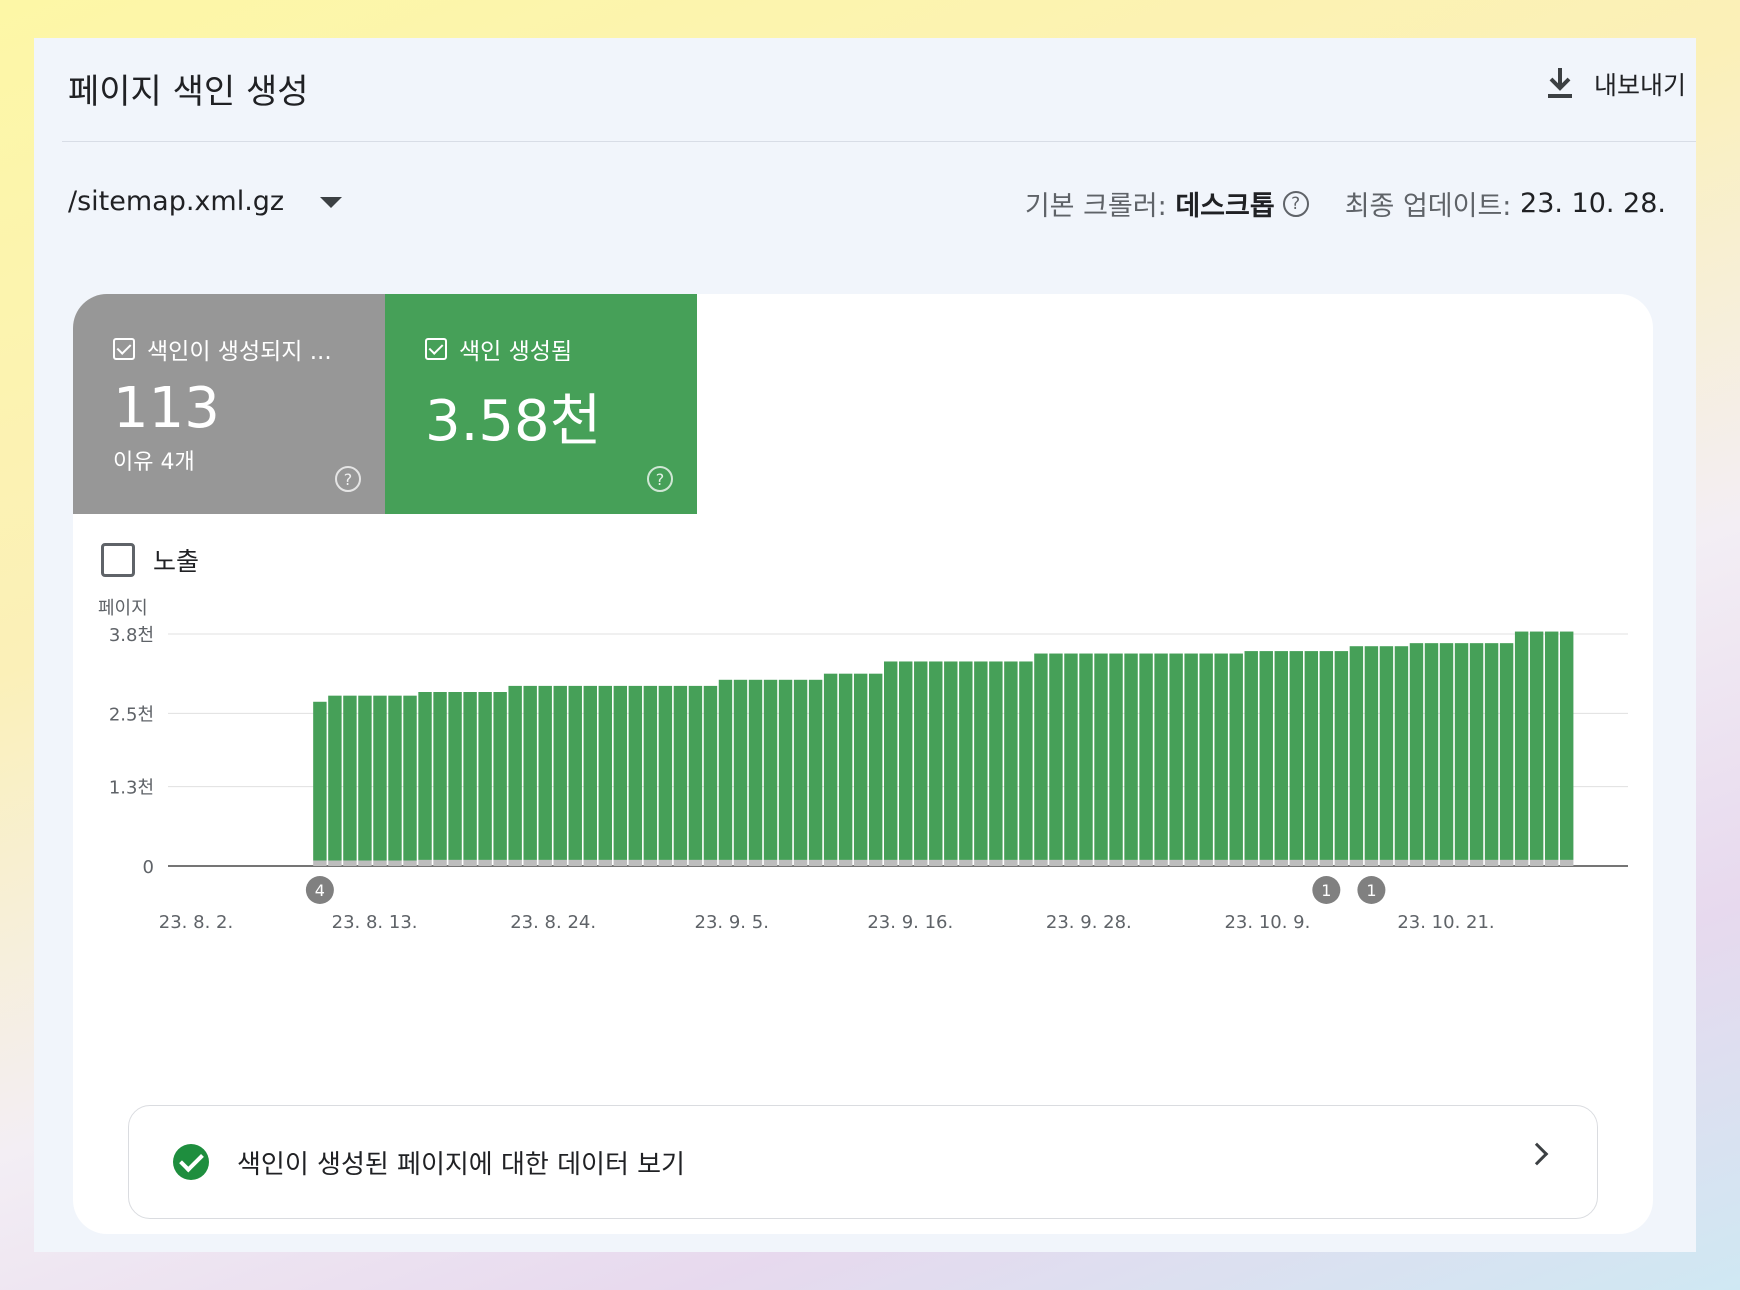 This screenshot has width=1740, height=1290. I want to click on help-icon: ?, so click(1295, 203).